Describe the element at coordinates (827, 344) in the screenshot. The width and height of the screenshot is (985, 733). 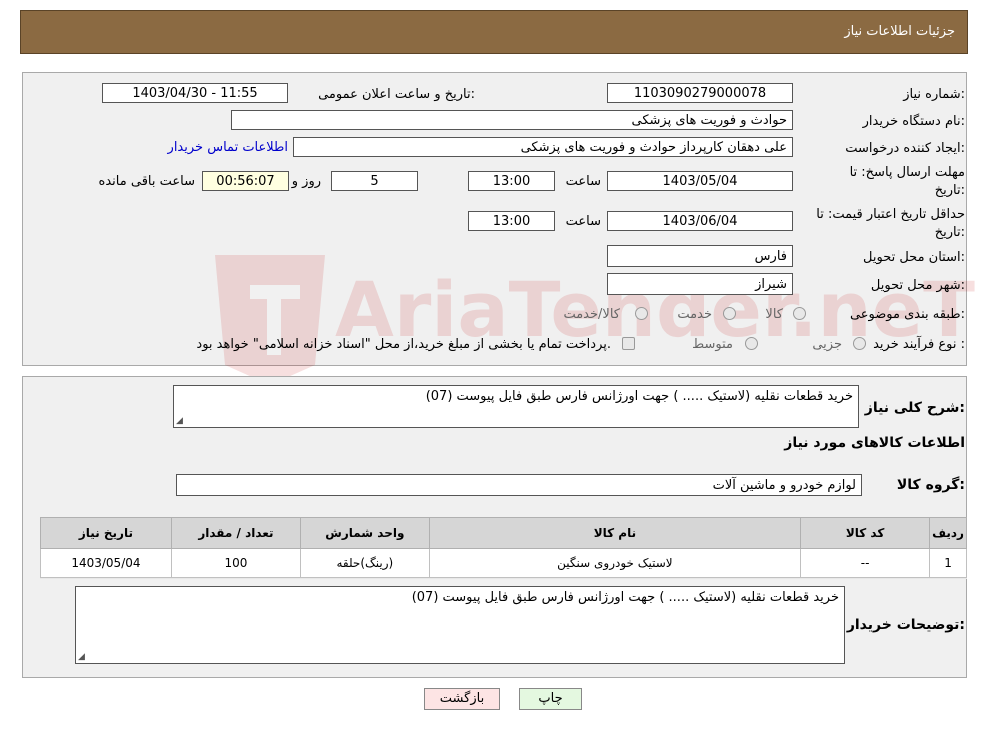
I see `process-option-minor: جزیی` at that location.